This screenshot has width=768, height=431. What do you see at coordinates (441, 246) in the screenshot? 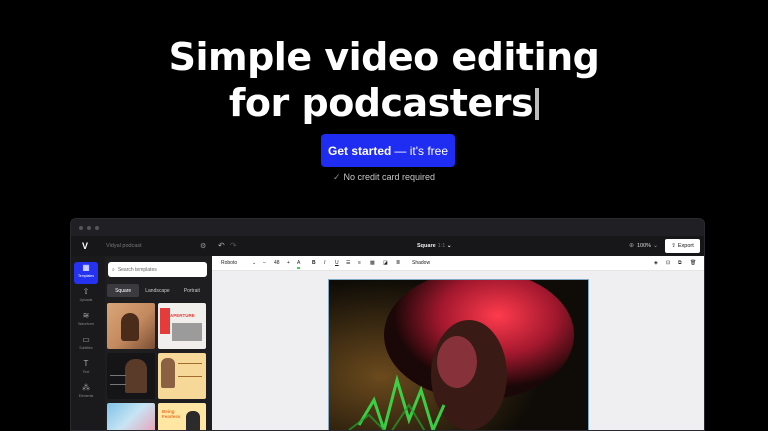
I see `format-ratio: 1:1` at bounding box center [441, 246].